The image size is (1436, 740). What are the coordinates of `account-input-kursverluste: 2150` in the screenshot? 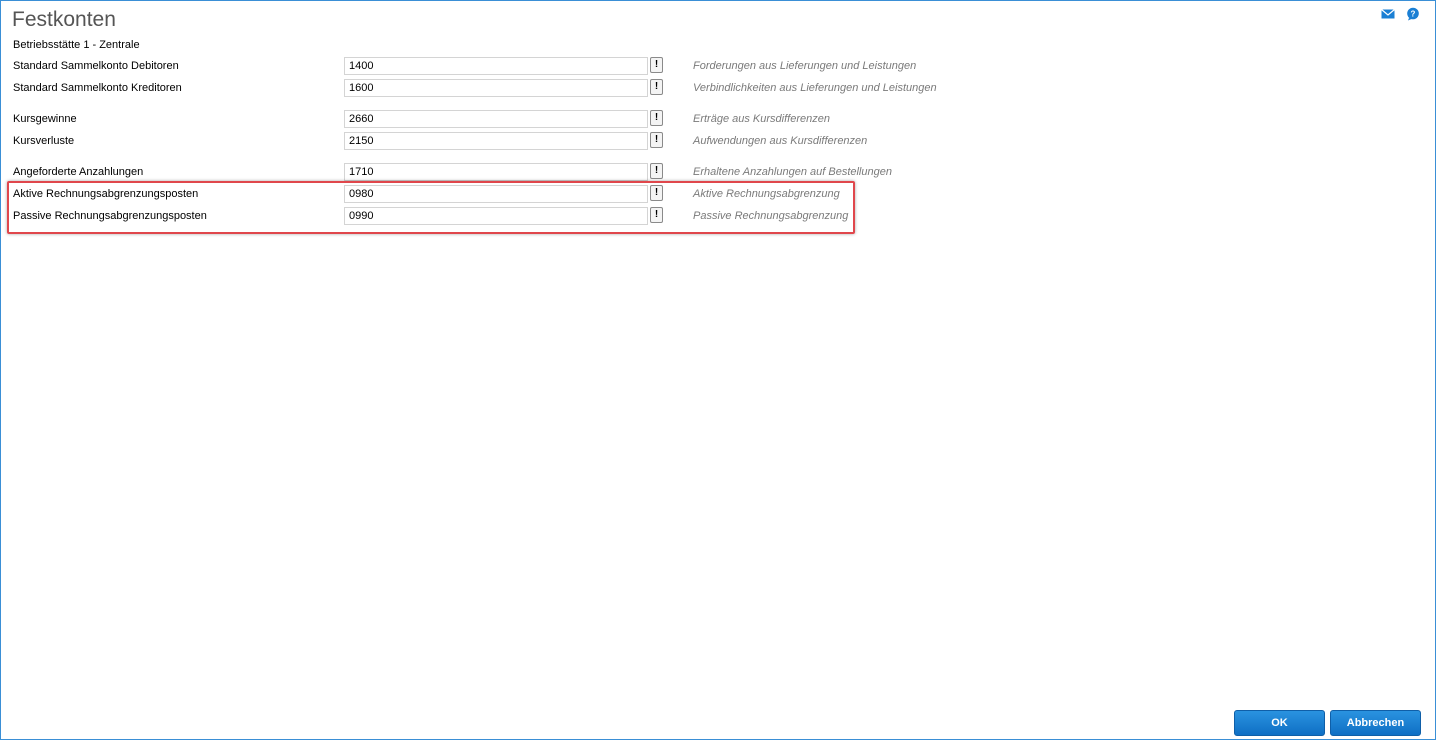 It's located at (496, 141).